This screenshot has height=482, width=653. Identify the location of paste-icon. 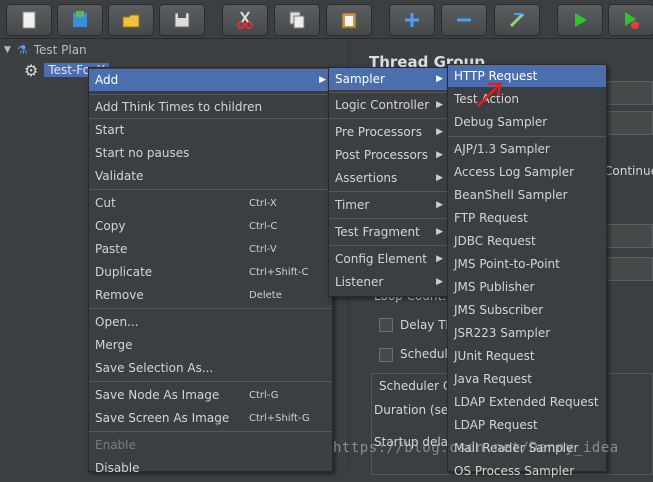
(349, 20).